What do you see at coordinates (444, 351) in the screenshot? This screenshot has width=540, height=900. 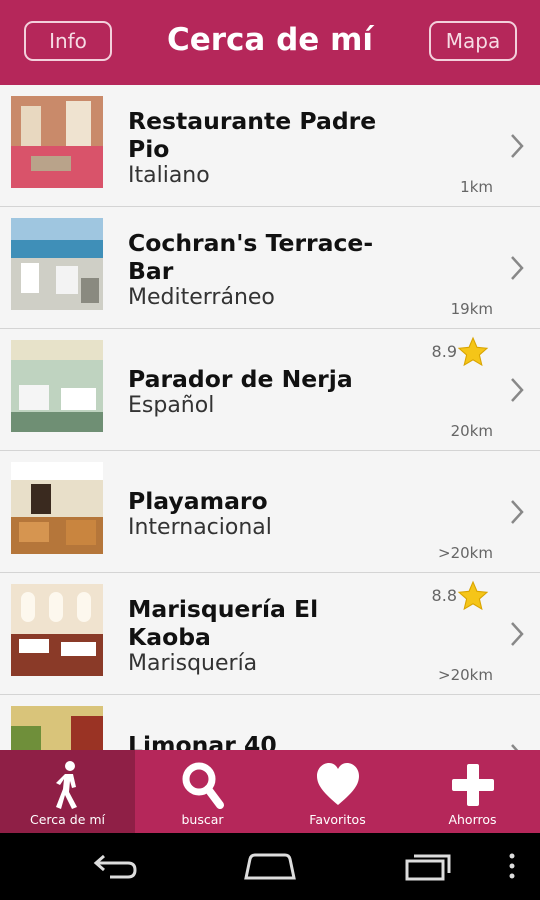 I see `rating-value: 8.9` at bounding box center [444, 351].